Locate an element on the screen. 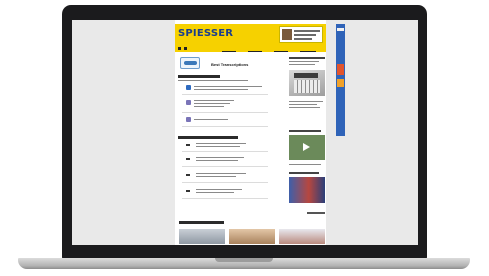  site-header: SPIESSER is located at coordinates (250, 38).